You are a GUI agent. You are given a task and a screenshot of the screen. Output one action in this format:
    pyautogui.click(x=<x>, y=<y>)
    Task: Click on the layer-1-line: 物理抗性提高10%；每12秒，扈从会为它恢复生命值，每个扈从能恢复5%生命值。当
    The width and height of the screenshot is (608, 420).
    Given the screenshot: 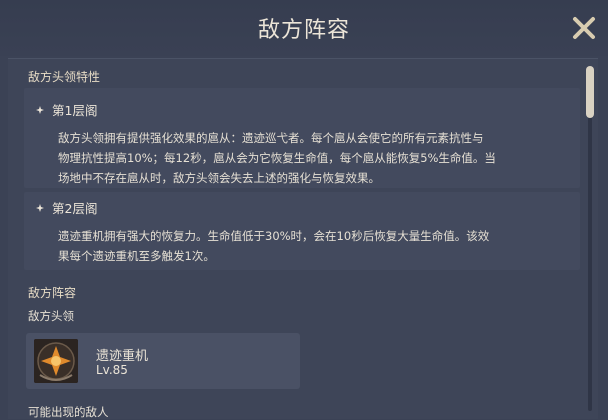 What is the action you would take?
    pyautogui.click(x=277, y=158)
    